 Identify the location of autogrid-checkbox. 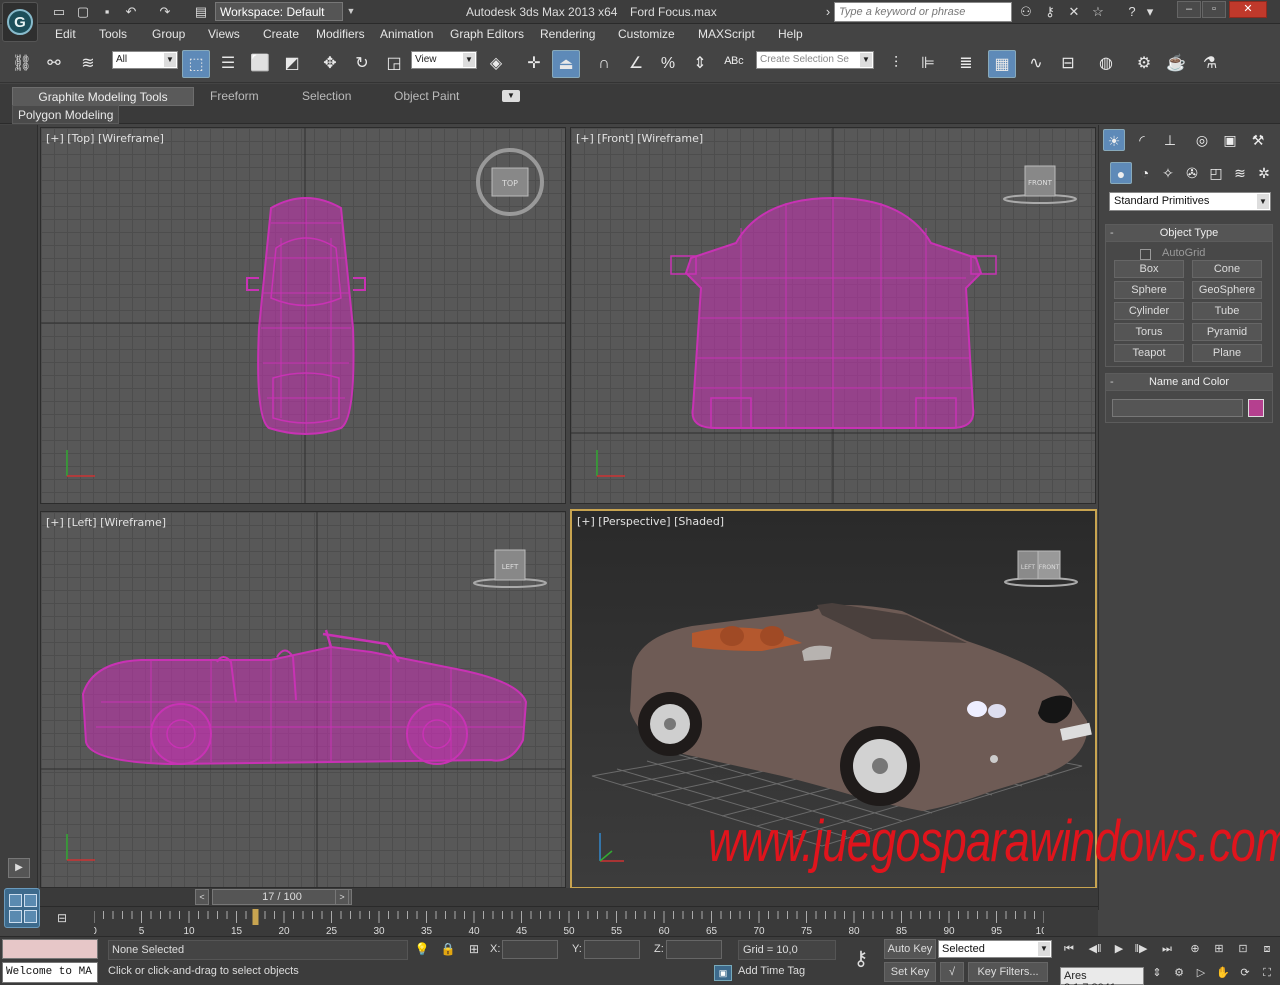
(1145, 254).